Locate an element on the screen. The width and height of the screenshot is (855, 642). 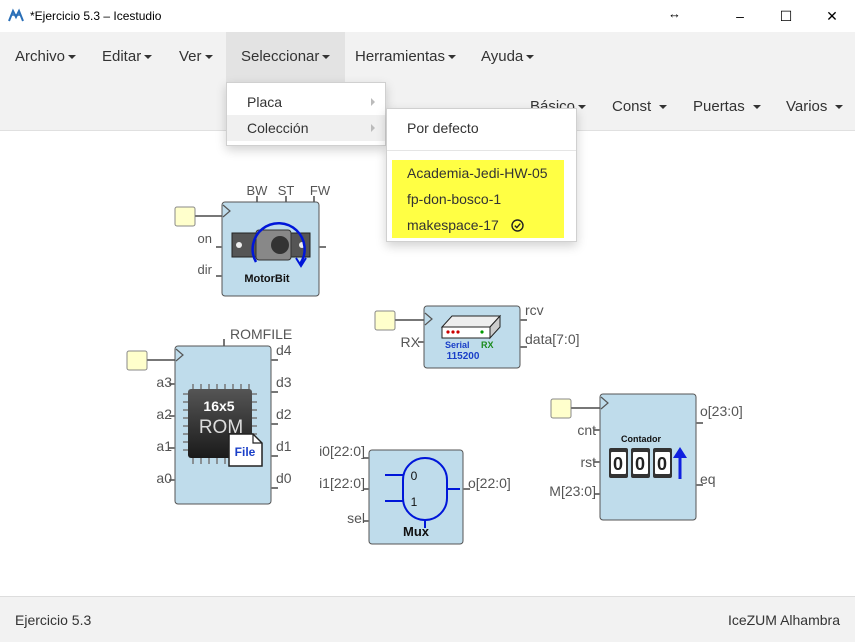
port-label: a2 is located at coordinates (164, 414).